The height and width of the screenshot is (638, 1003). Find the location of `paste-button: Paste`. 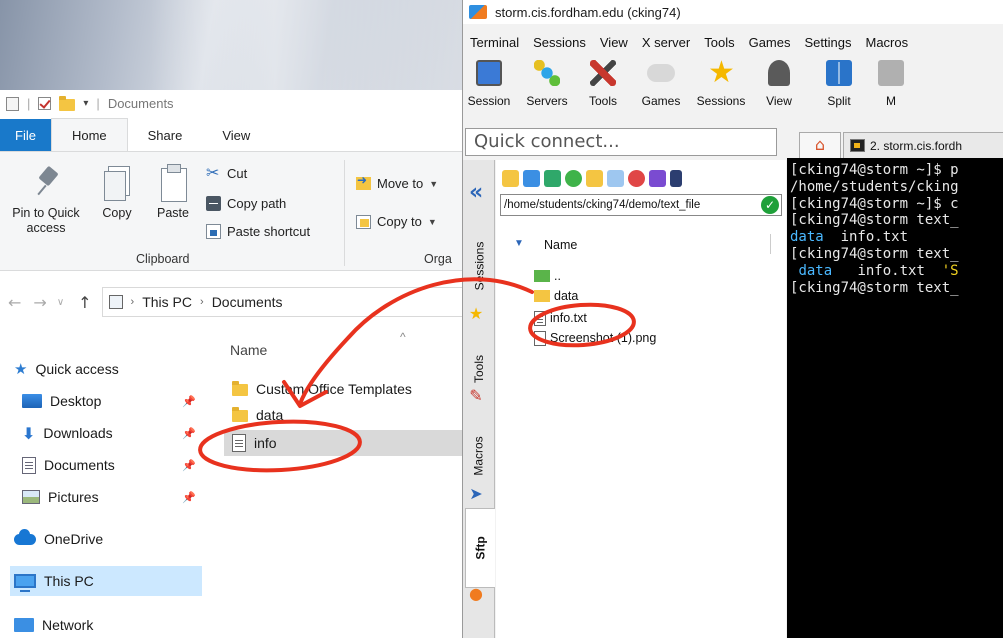

paste-button: Paste is located at coordinates (173, 192).